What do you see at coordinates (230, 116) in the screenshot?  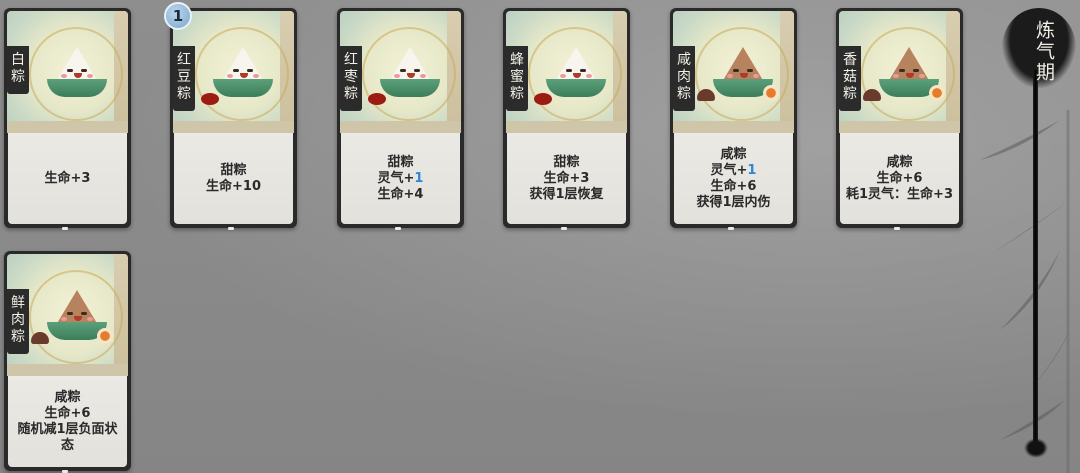 I see `card-hongdou: 红豆粽甜粽 生命+10 1` at bounding box center [230, 116].